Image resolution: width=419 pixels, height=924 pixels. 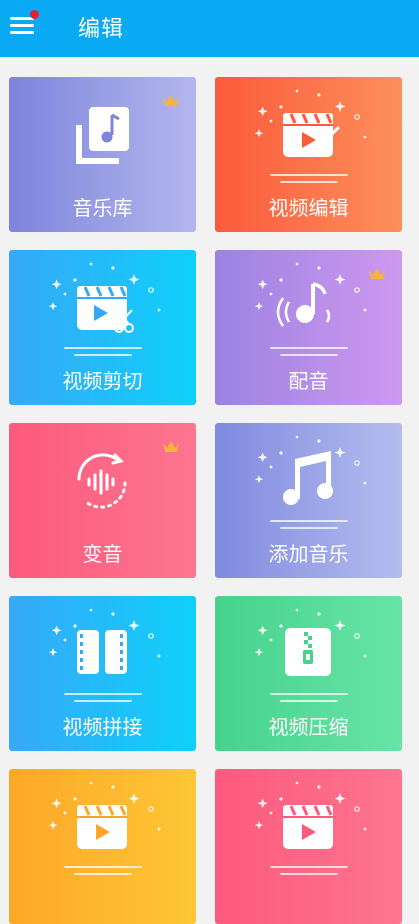 What do you see at coordinates (101, 29) in the screenshot?
I see `page-title: 编辑` at bounding box center [101, 29].